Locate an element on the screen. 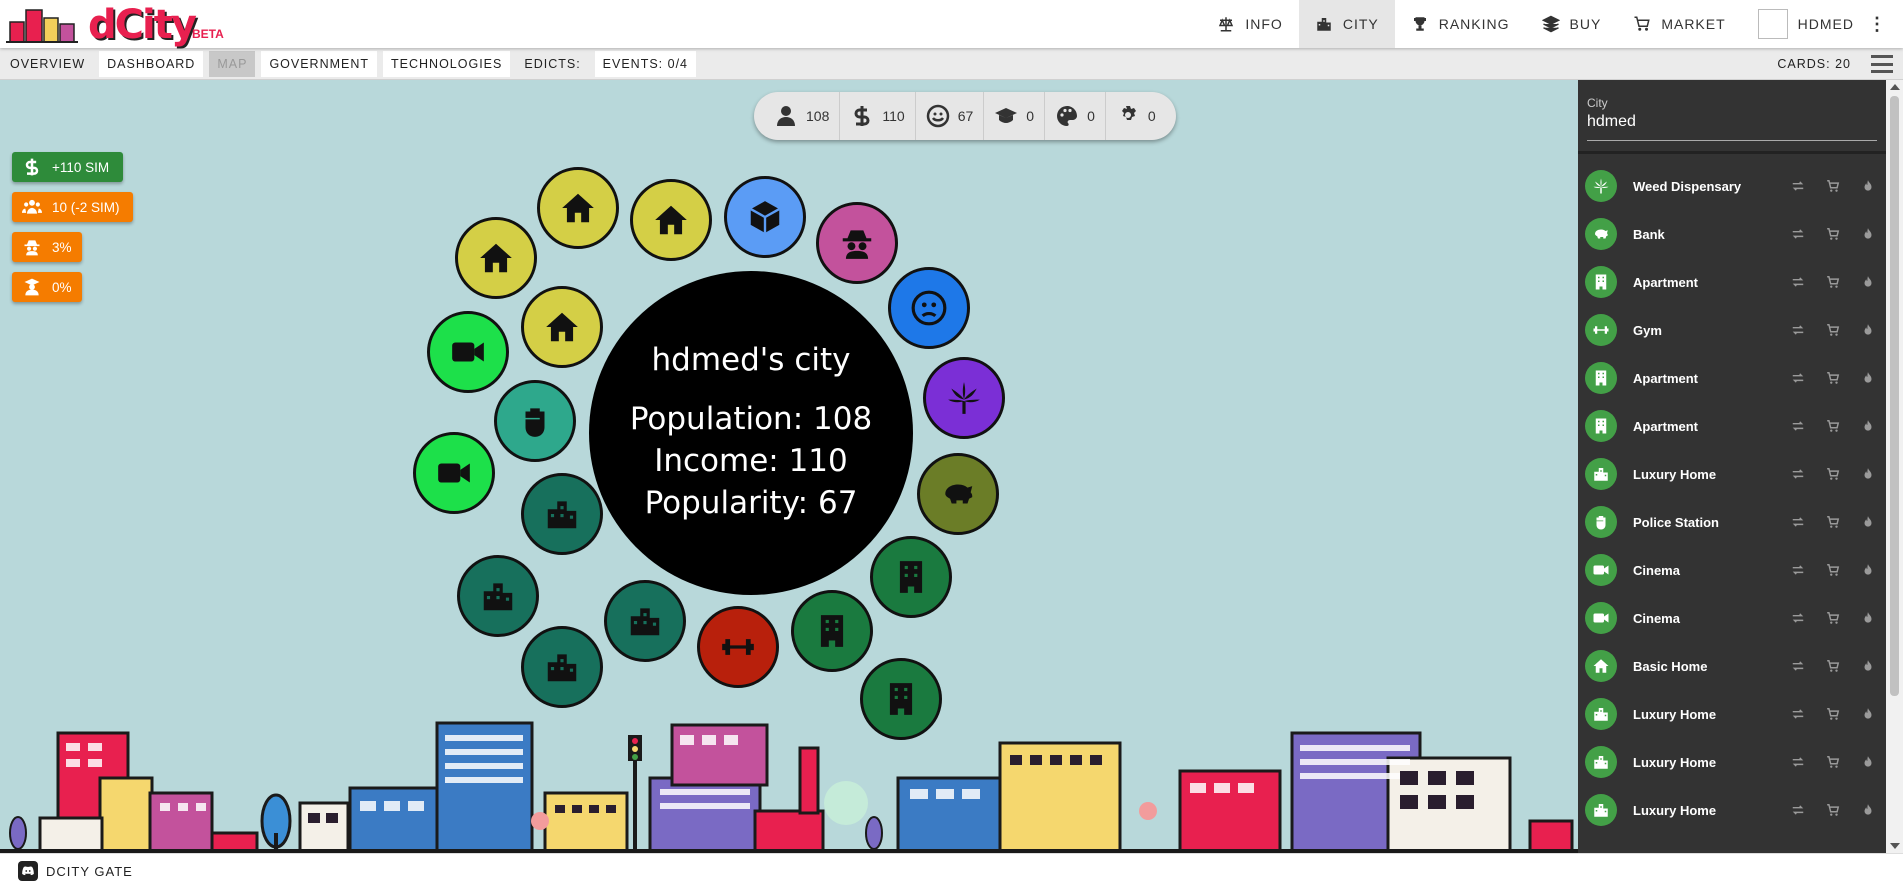 The height and width of the screenshot is (888, 1903). scroll-down-arrow is located at coordinates (1895, 846).